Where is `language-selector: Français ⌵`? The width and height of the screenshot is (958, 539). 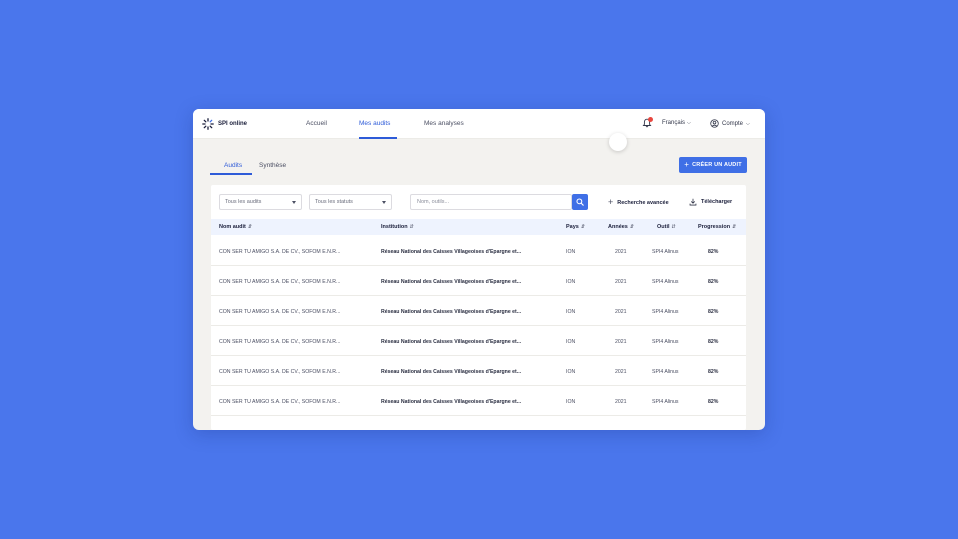
language-selector: Français ⌵ is located at coordinates (676, 123).